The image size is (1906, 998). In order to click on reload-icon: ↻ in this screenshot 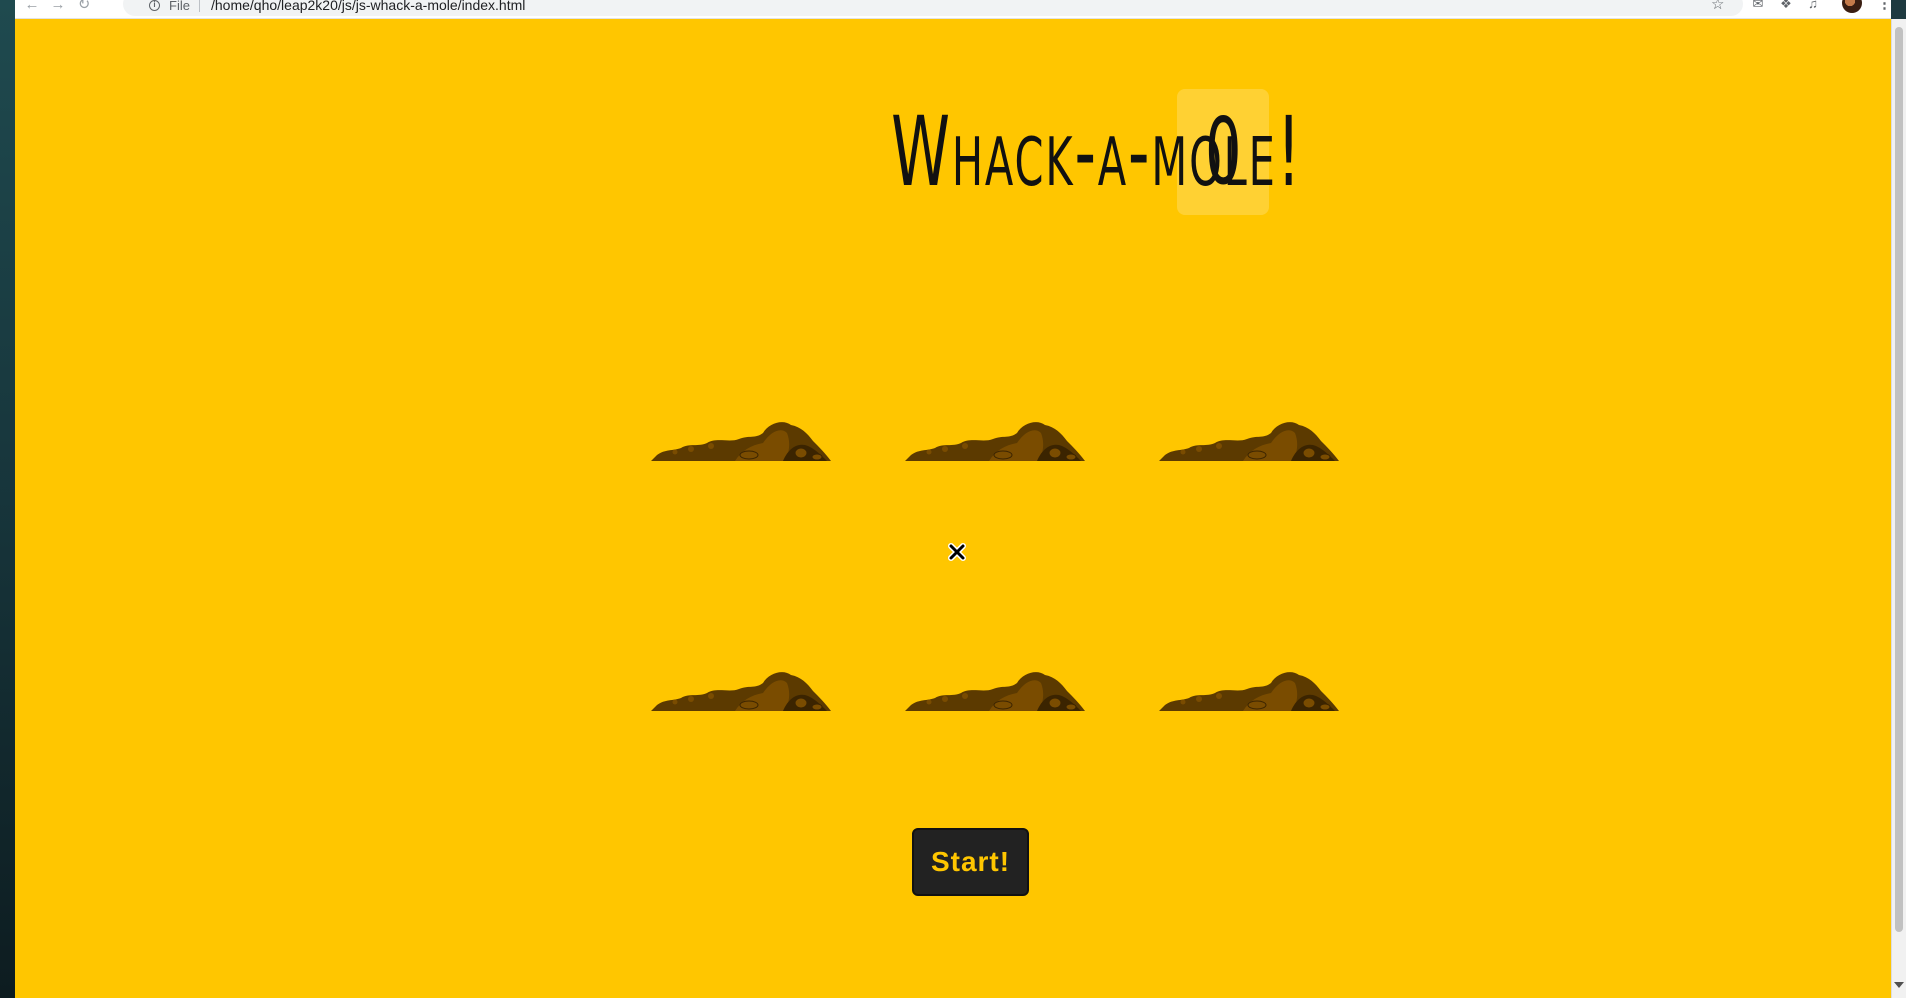, I will do `click(84, 7)`.